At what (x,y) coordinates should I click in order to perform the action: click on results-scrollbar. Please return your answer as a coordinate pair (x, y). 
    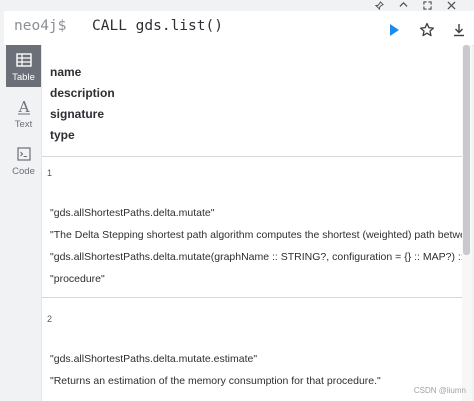
    Looking at the image, I should click on (467, 223).